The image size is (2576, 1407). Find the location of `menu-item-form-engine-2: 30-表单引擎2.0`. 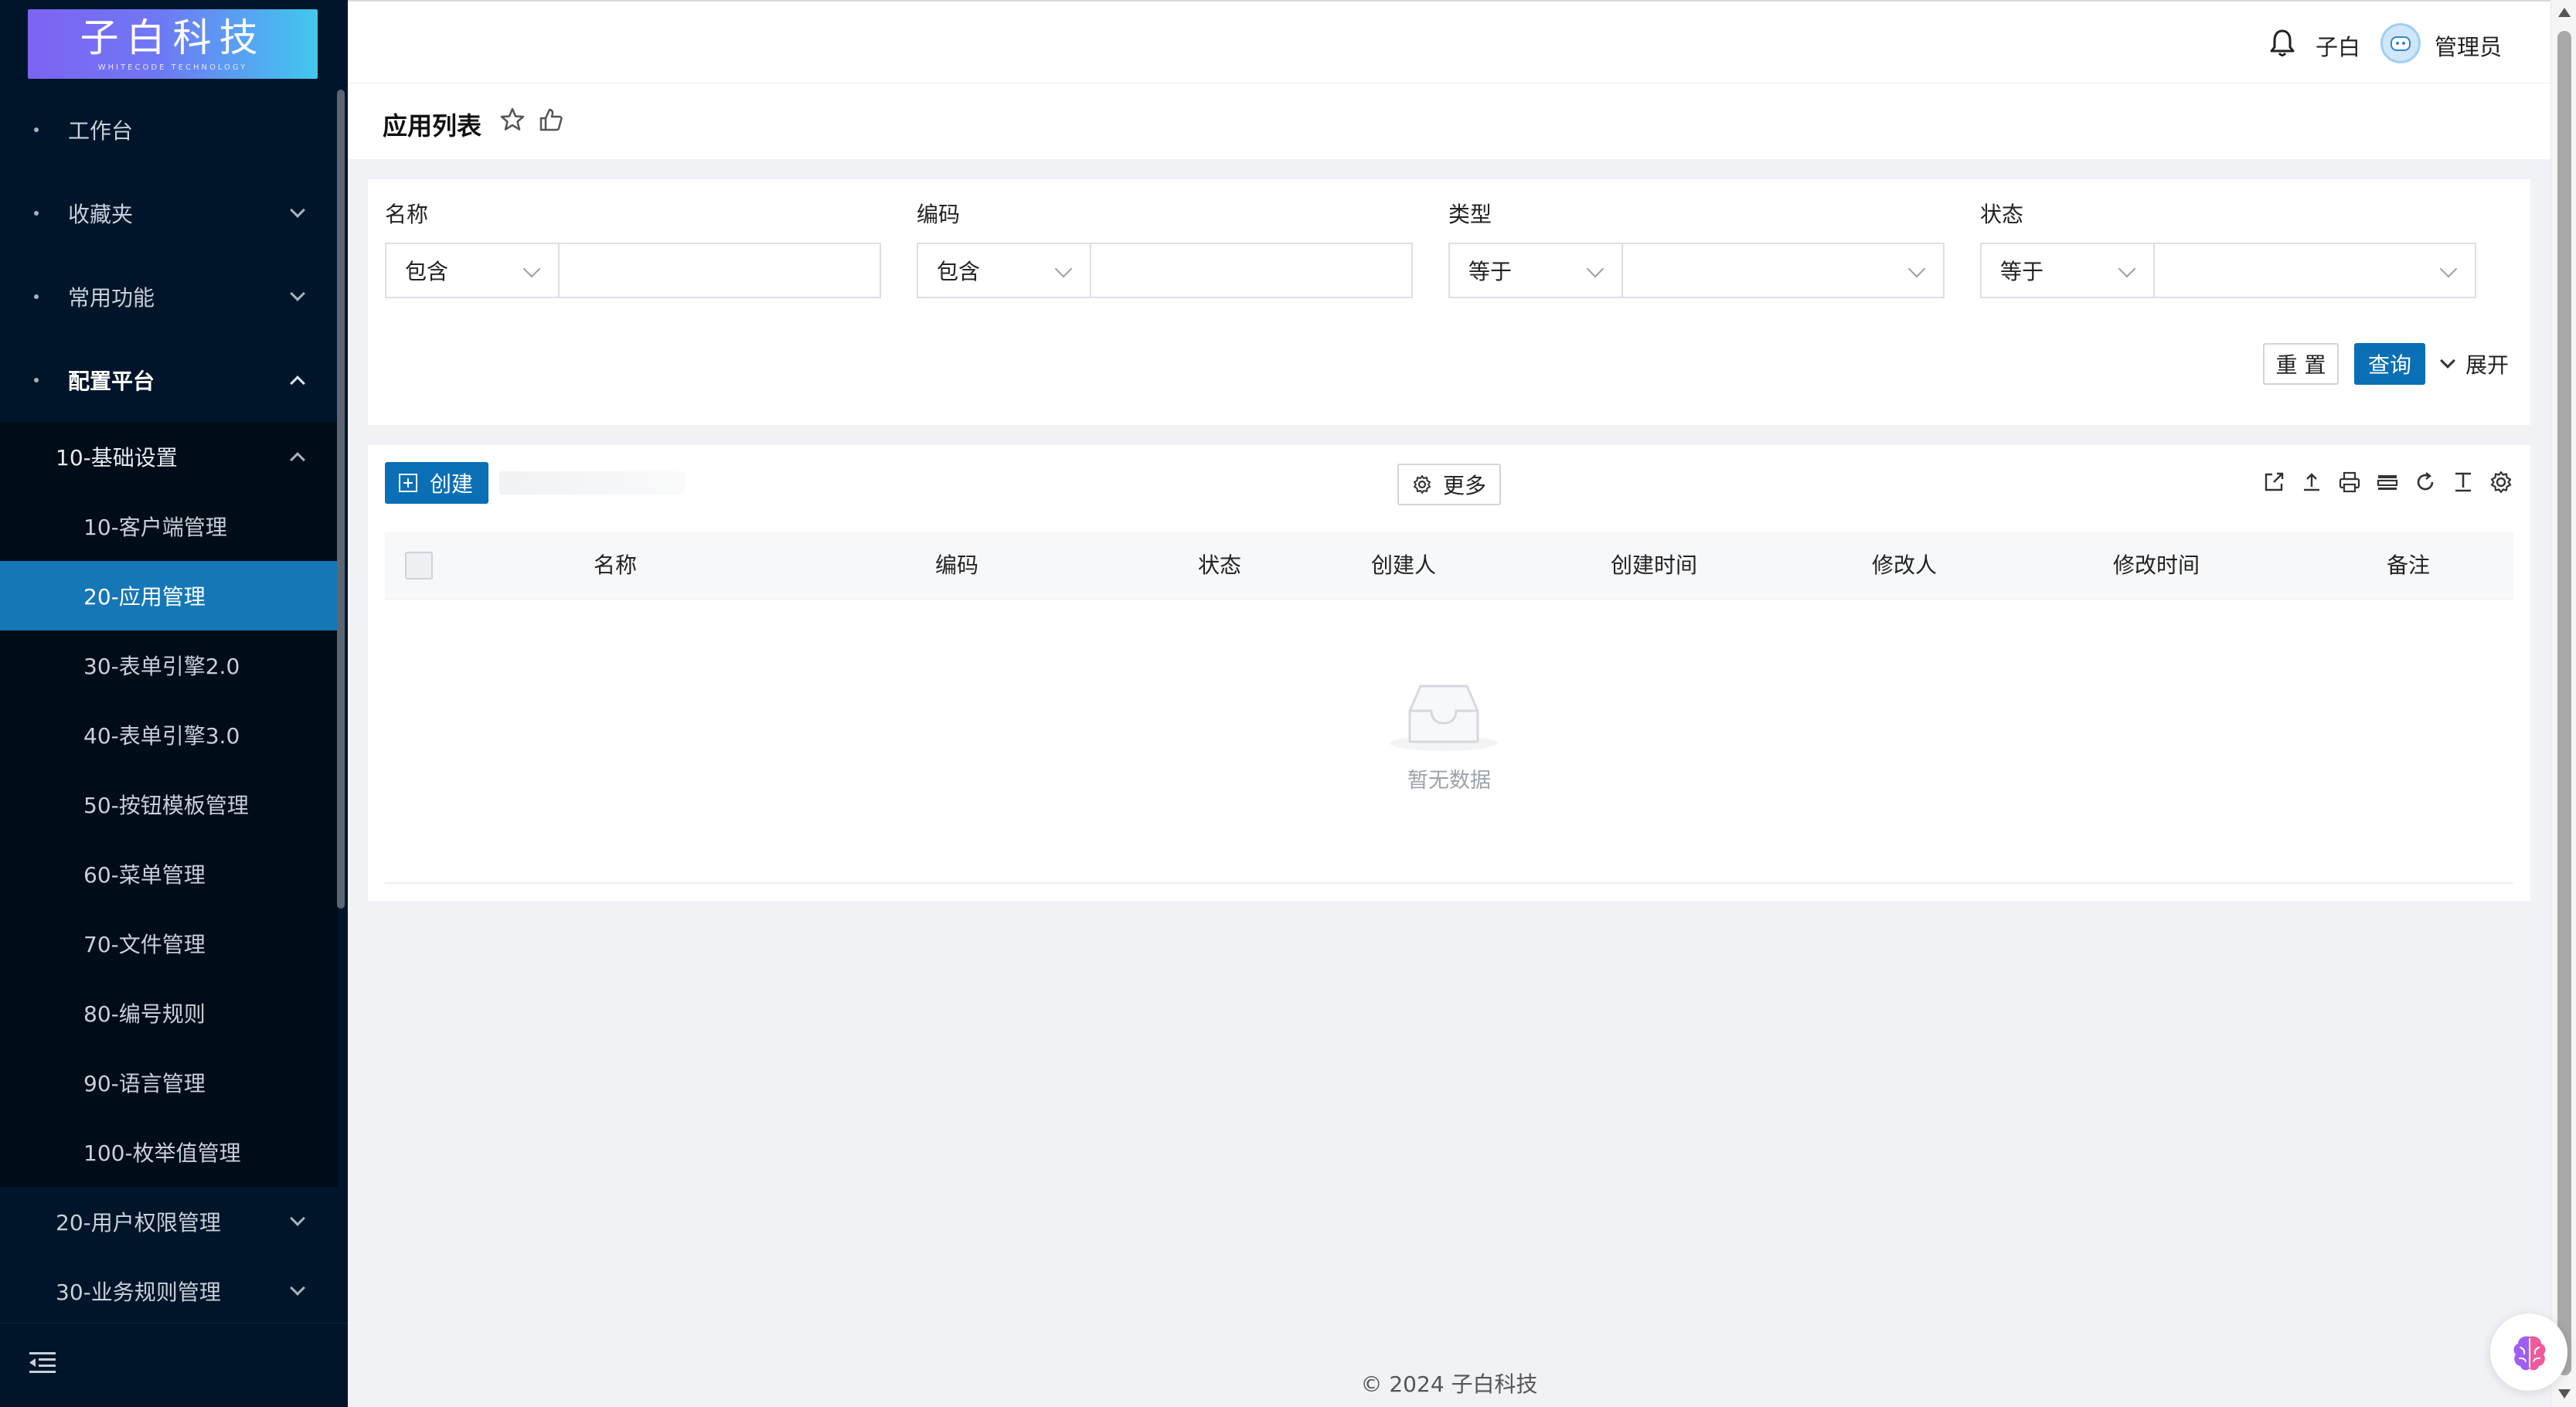

menu-item-form-engine-2: 30-表单引擎2.0 is located at coordinates (169, 665).